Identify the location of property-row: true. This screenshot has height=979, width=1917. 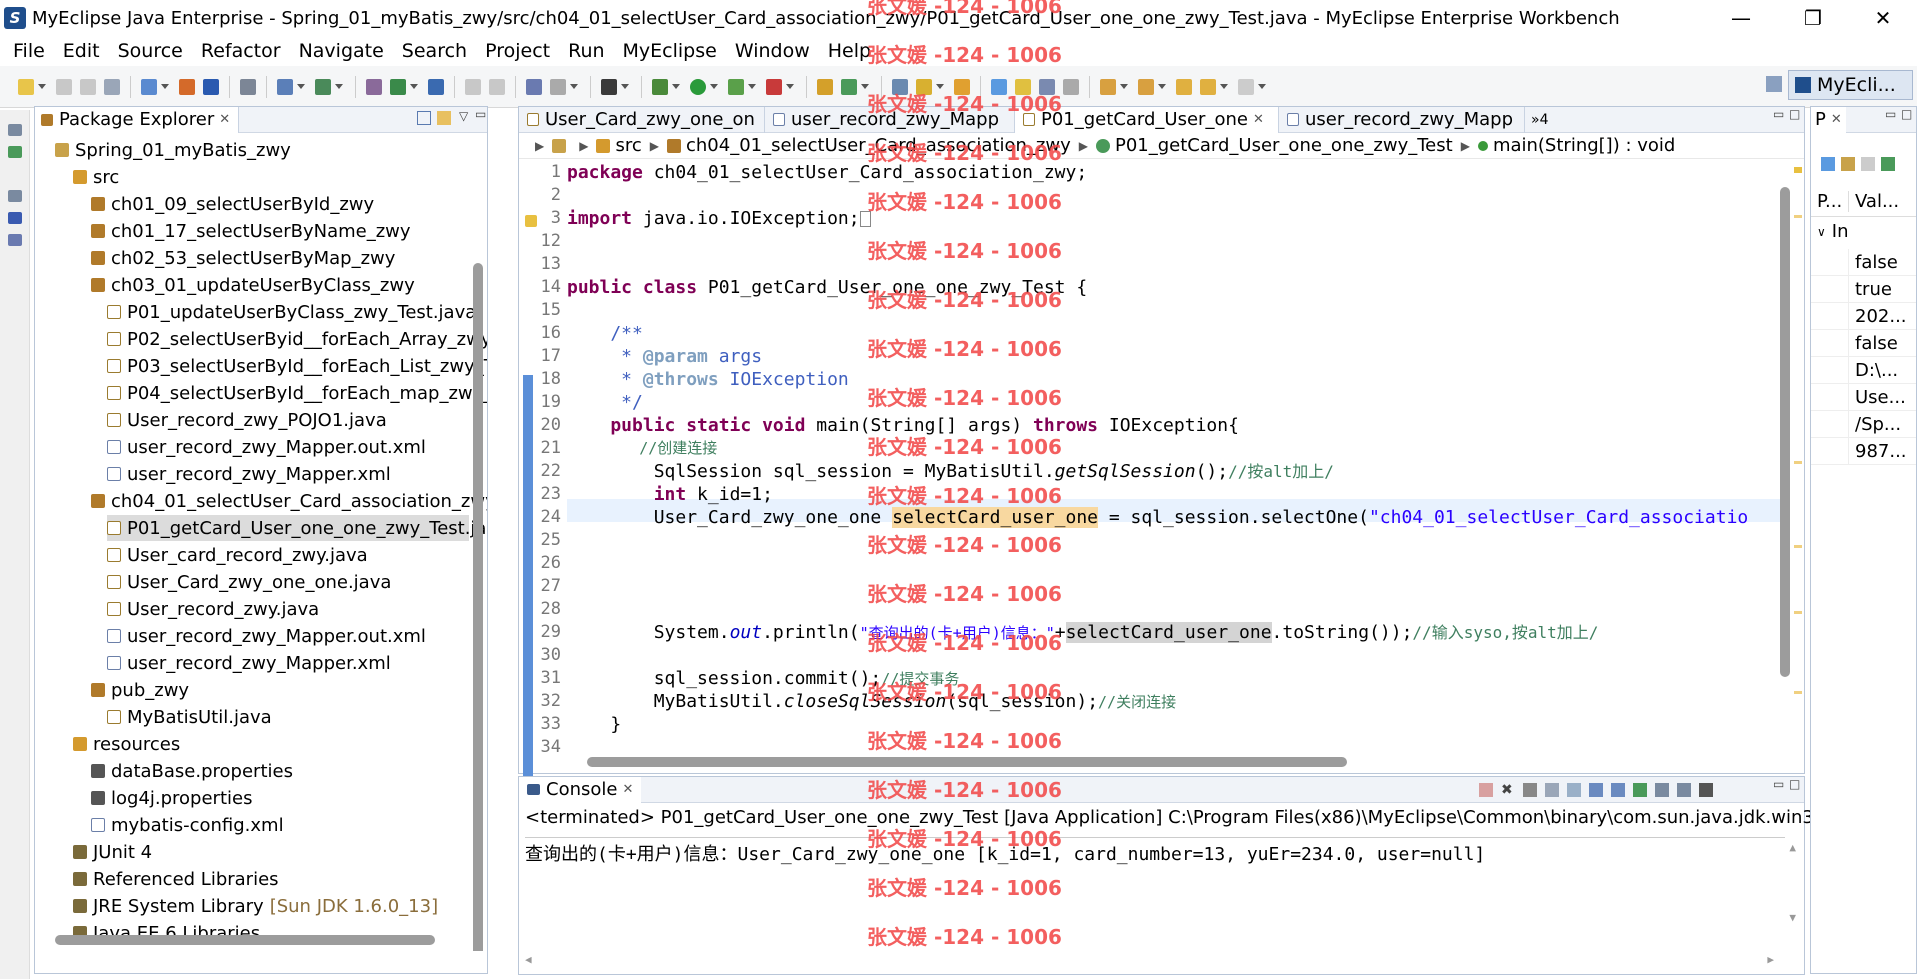
(1863, 289).